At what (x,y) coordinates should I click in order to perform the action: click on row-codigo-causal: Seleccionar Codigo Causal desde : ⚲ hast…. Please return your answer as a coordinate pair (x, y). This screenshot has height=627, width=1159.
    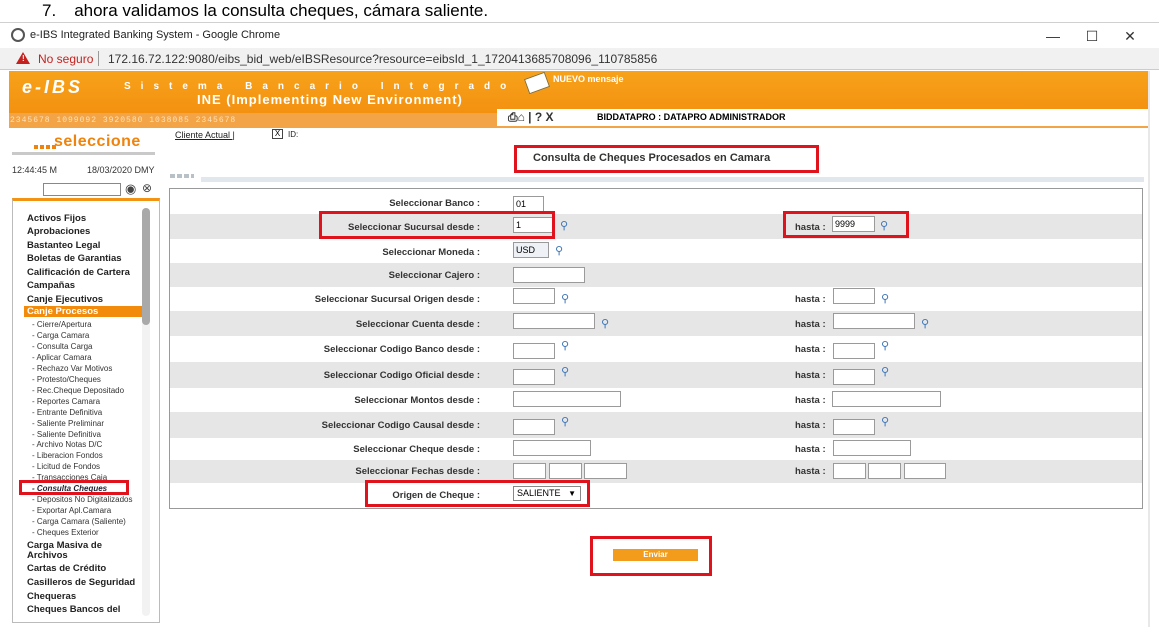
    Looking at the image, I should click on (656, 425).